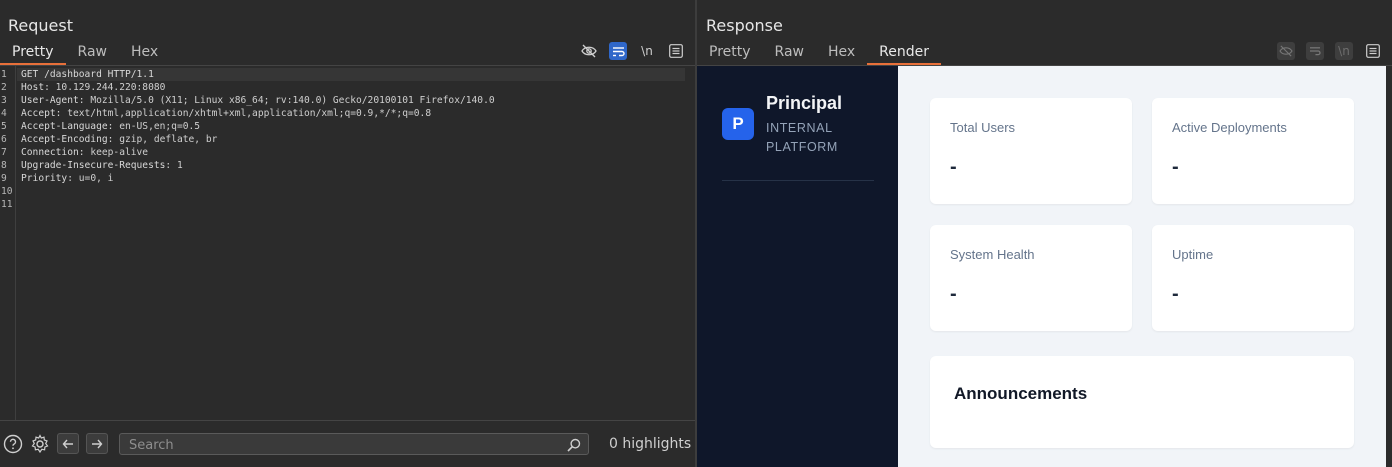 This screenshot has height=467, width=1392. What do you see at coordinates (983, 127) in the screenshot?
I see `stat-label: Total Users` at bounding box center [983, 127].